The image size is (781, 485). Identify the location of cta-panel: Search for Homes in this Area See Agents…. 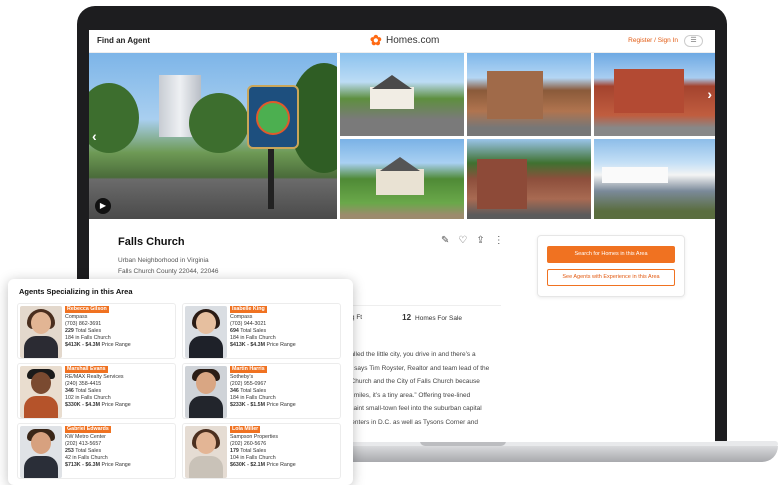
(611, 266).